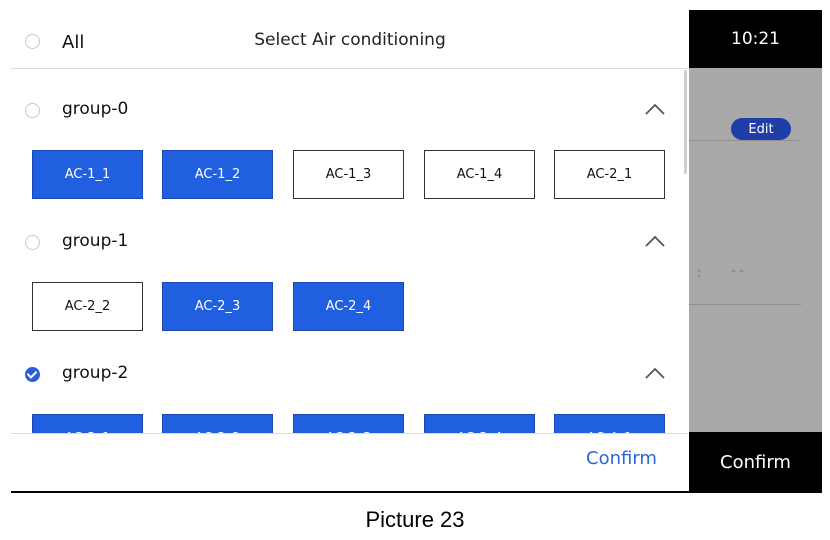  What do you see at coordinates (95, 373) in the screenshot?
I see `group-label: group-2` at bounding box center [95, 373].